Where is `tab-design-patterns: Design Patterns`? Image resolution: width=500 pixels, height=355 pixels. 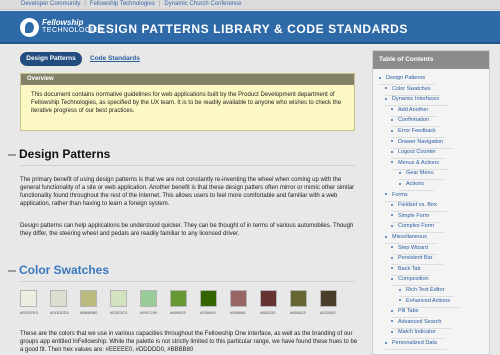
tab-design-patterns: Design Patterns is located at coordinates (51, 59).